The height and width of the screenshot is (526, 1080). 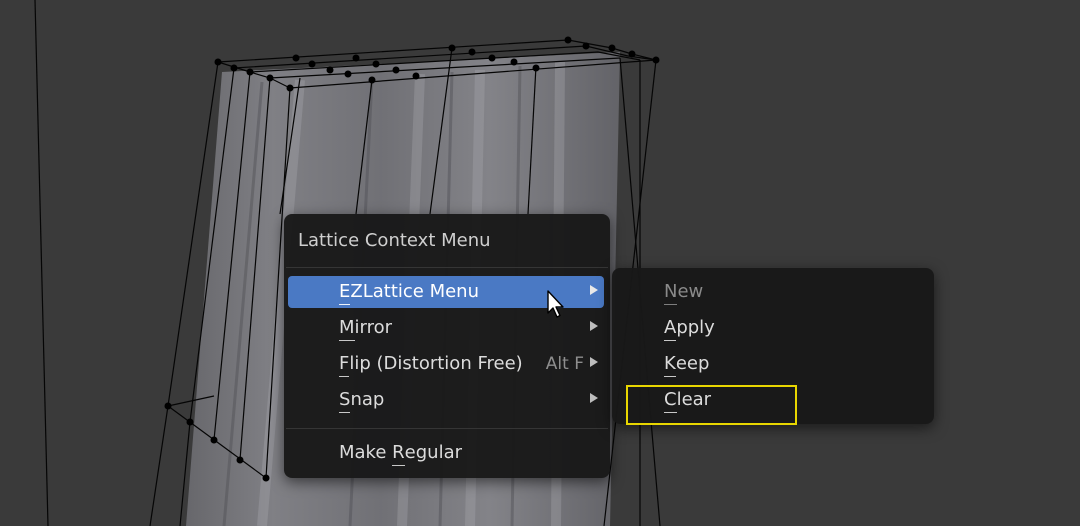 What do you see at coordinates (362, 399) in the screenshot?
I see `menu-item-label: Snap` at bounding box center [362, 399].